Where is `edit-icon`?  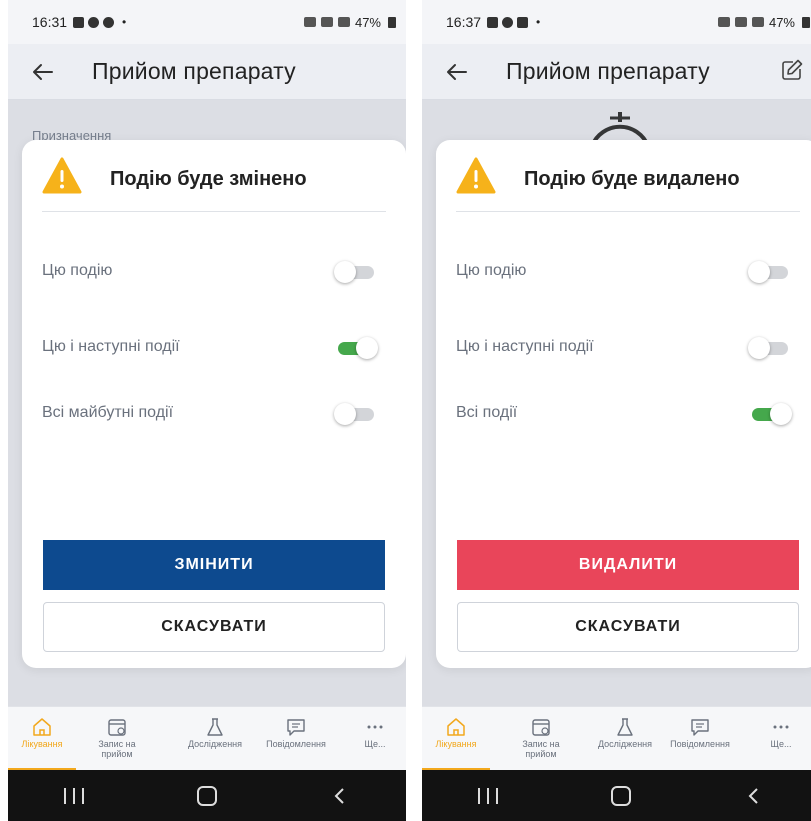 edit-icon is located at coordinates (792, 70).